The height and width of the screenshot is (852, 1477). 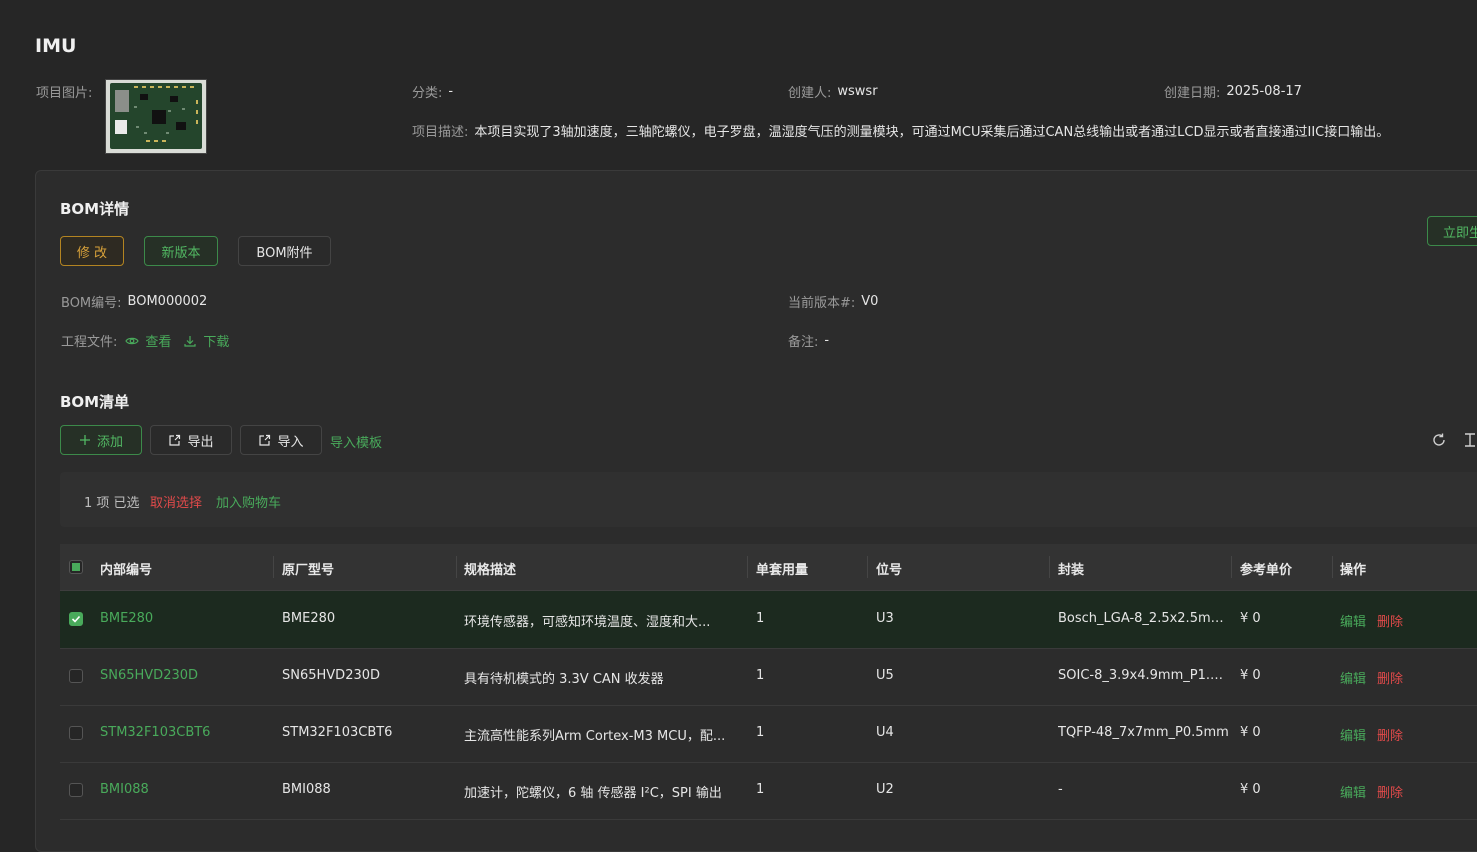 I want to click on view-file-link: 查看, so click(x=148, y=340).